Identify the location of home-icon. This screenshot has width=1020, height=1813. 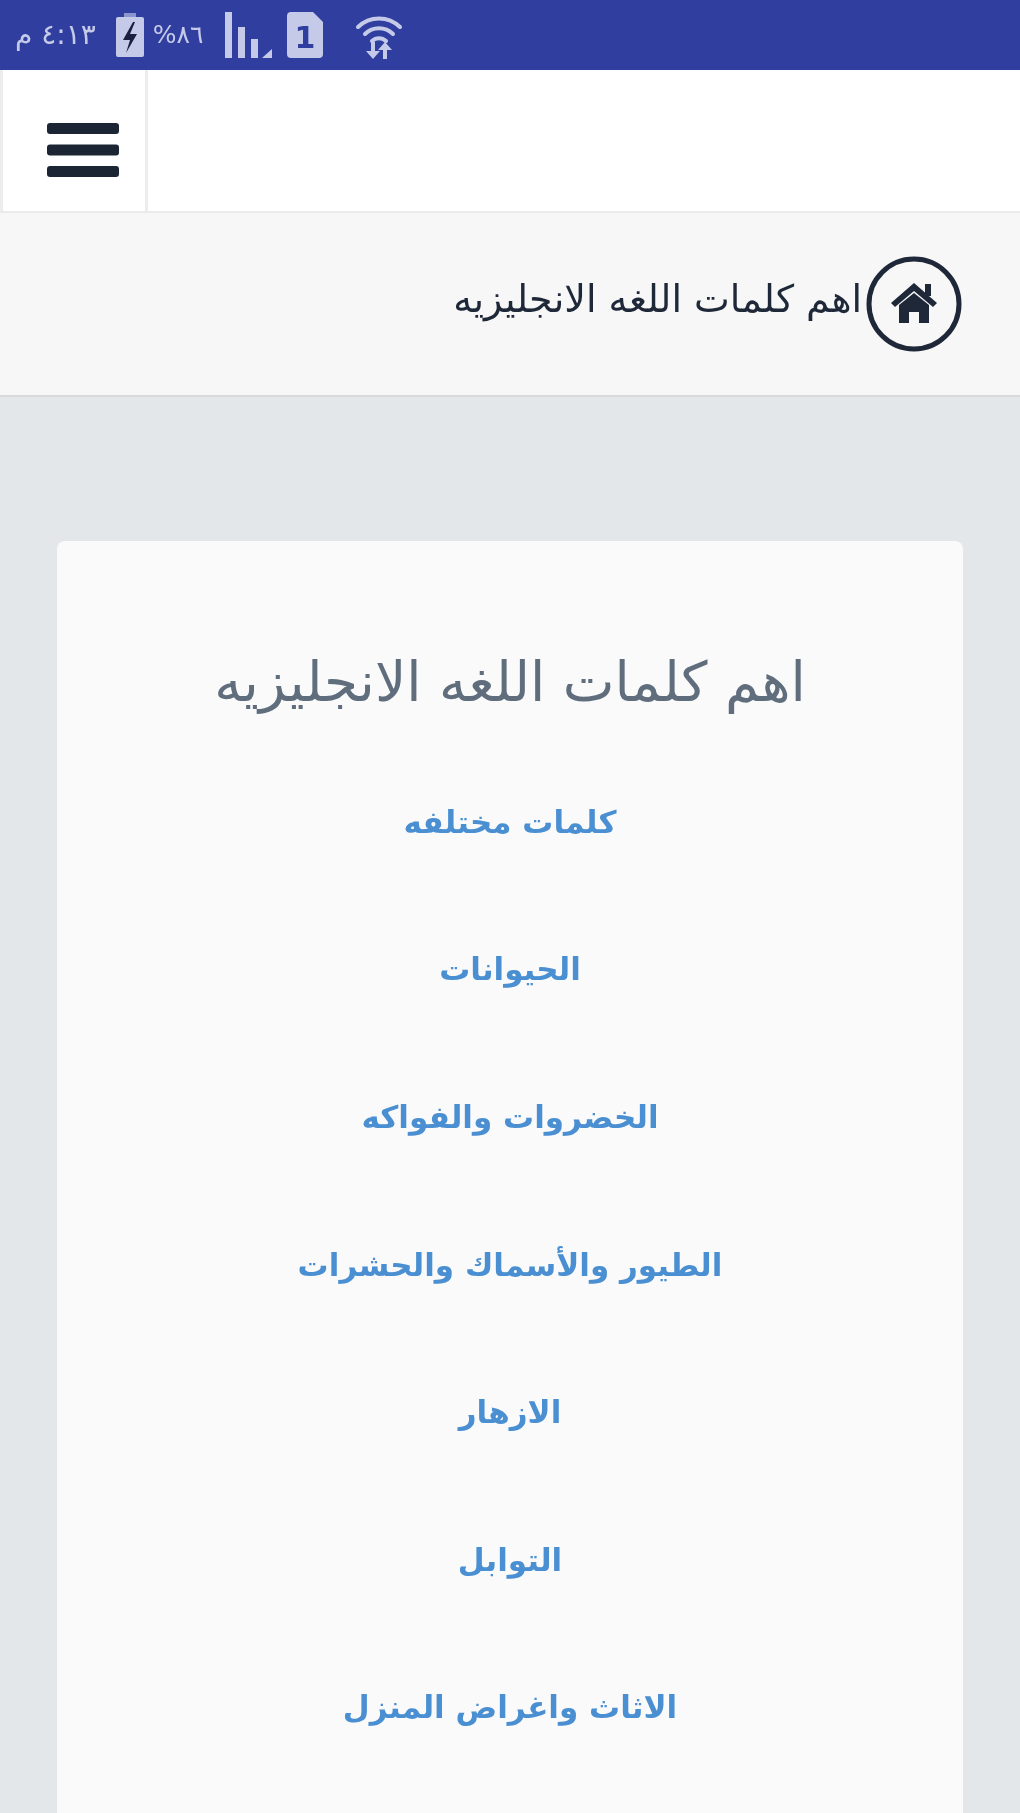
(914, 304).